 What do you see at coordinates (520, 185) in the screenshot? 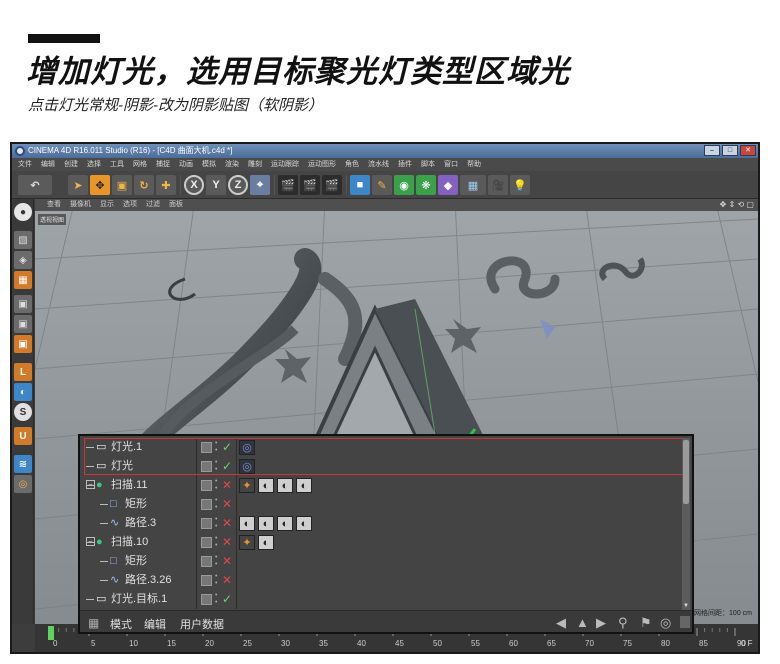
I see `light-bulb-icon: 💡` at bounding box center [520, 185].